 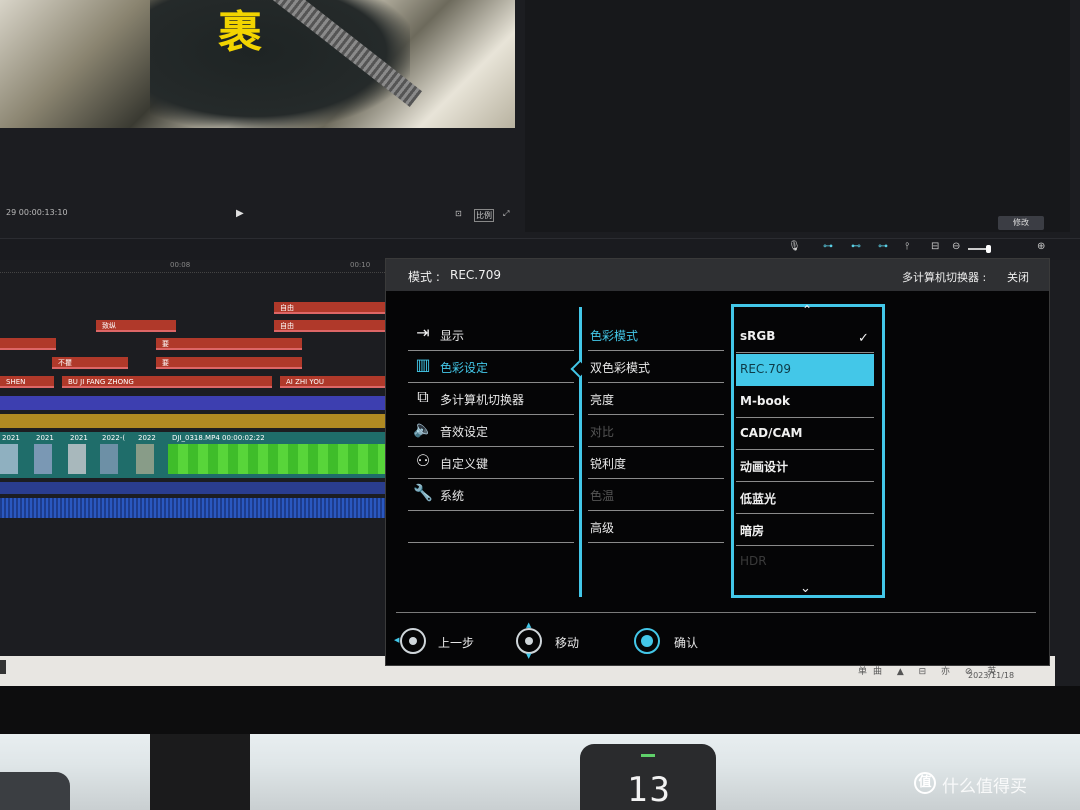 I want to click on subtitle-clip, so click(x=28, y=344).